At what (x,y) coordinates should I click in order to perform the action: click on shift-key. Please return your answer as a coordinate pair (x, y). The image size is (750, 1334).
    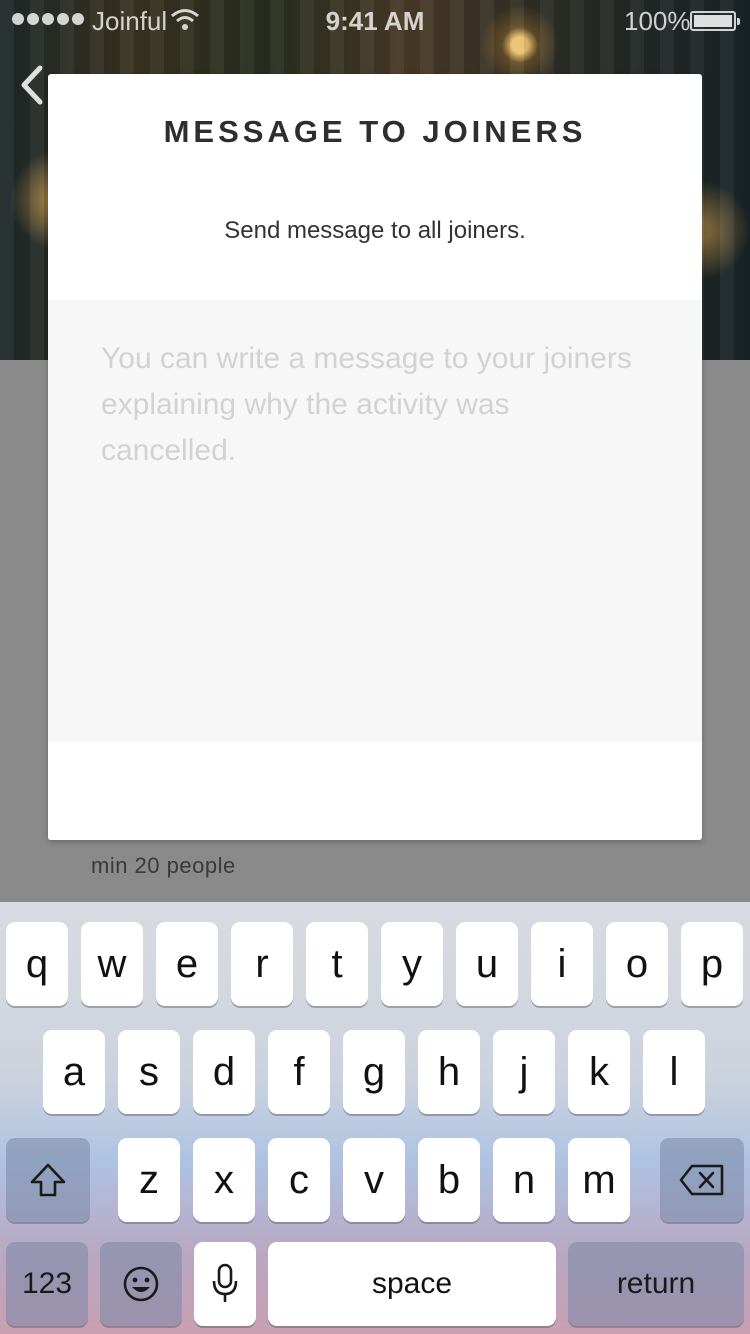
    Looking at the image, I should click on (48, 1180).